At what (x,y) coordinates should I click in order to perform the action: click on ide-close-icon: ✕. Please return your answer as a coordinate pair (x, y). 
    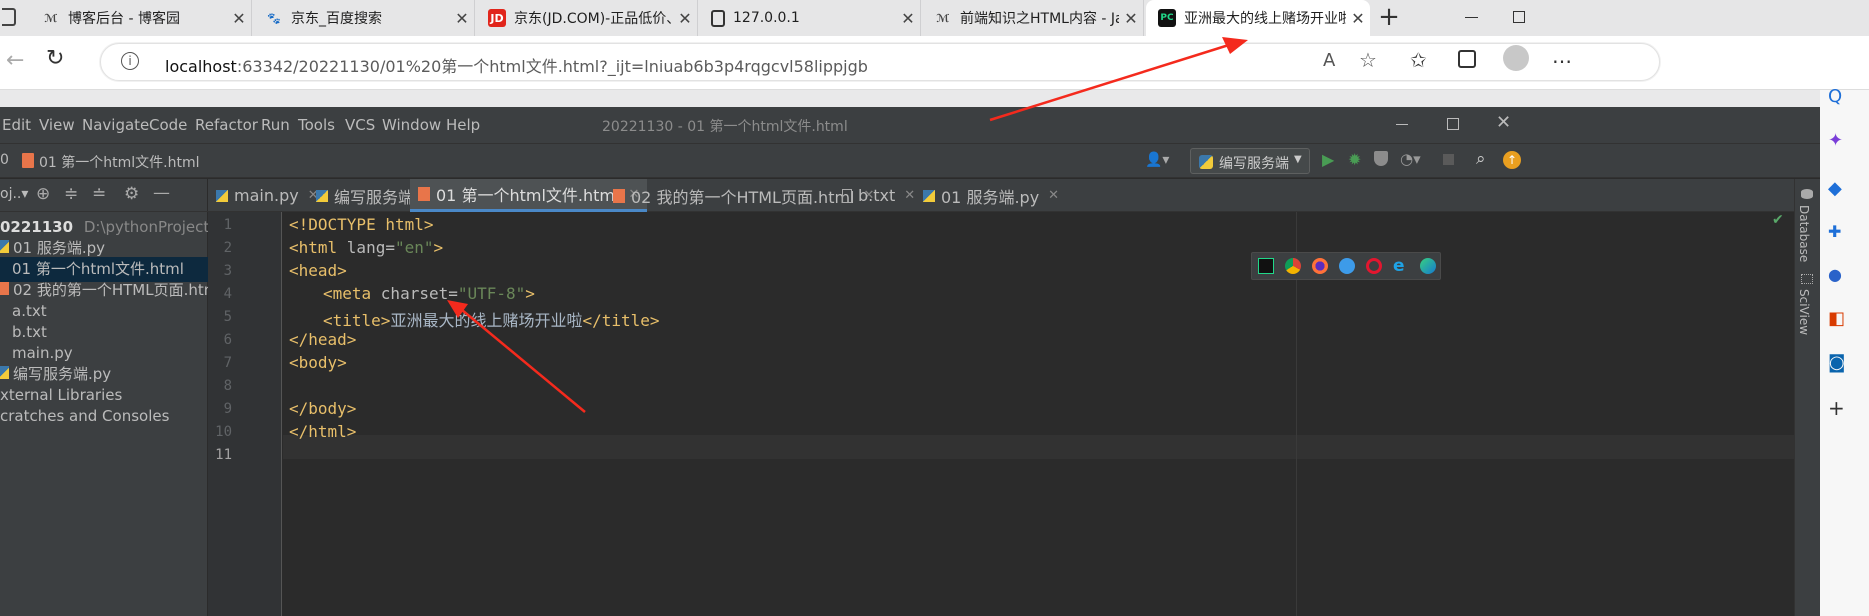
    Looking at the image, I should click on (1503, 122).